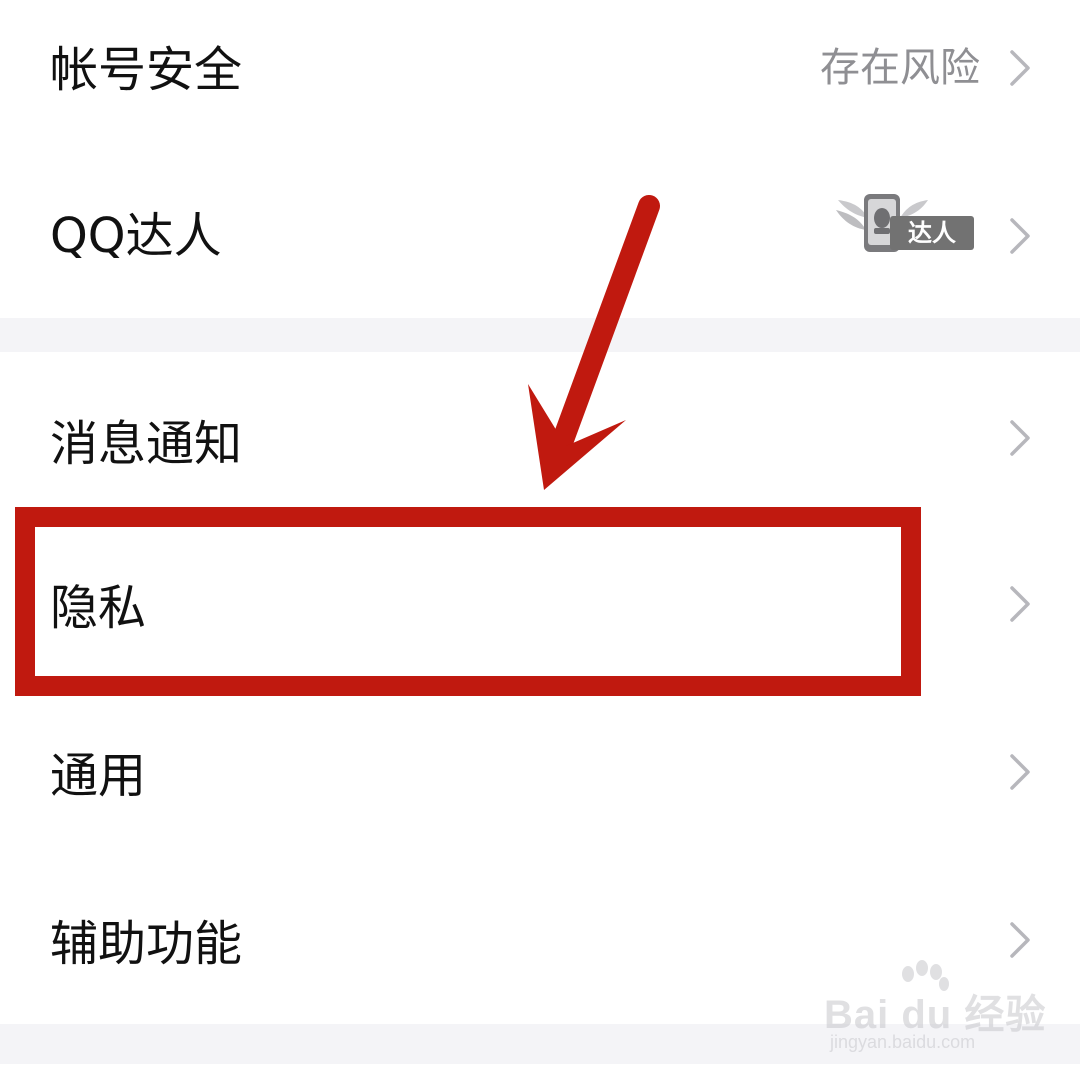 The height and width of the screenshot is (1080, 1080). I want to click on row-label: 辅助功能, so click(146, 944).